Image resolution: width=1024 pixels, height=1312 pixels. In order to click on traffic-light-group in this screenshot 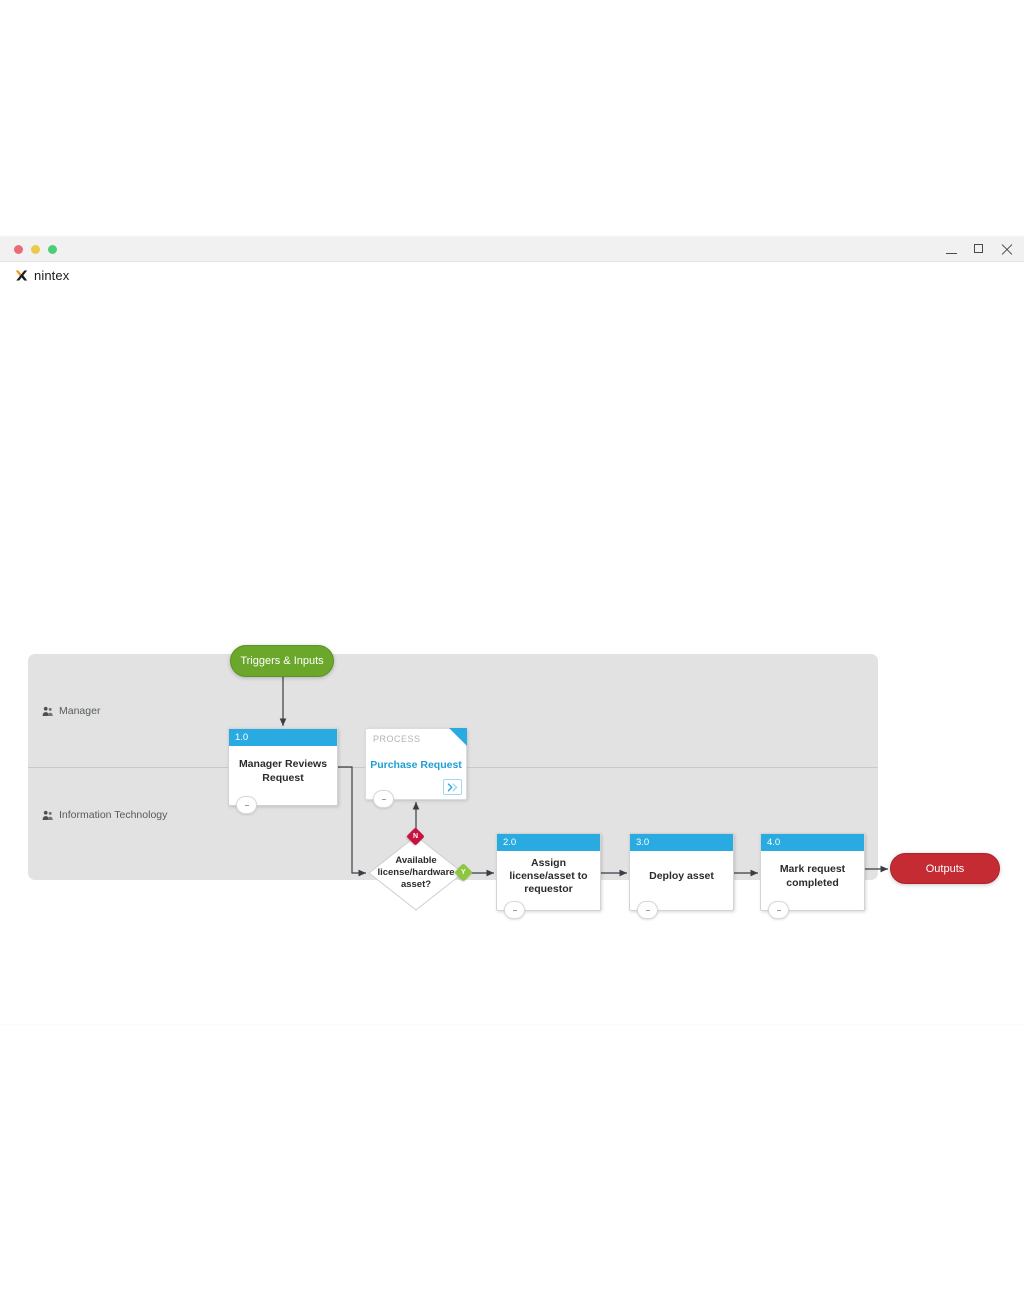, I will do `click(35, 249)`.